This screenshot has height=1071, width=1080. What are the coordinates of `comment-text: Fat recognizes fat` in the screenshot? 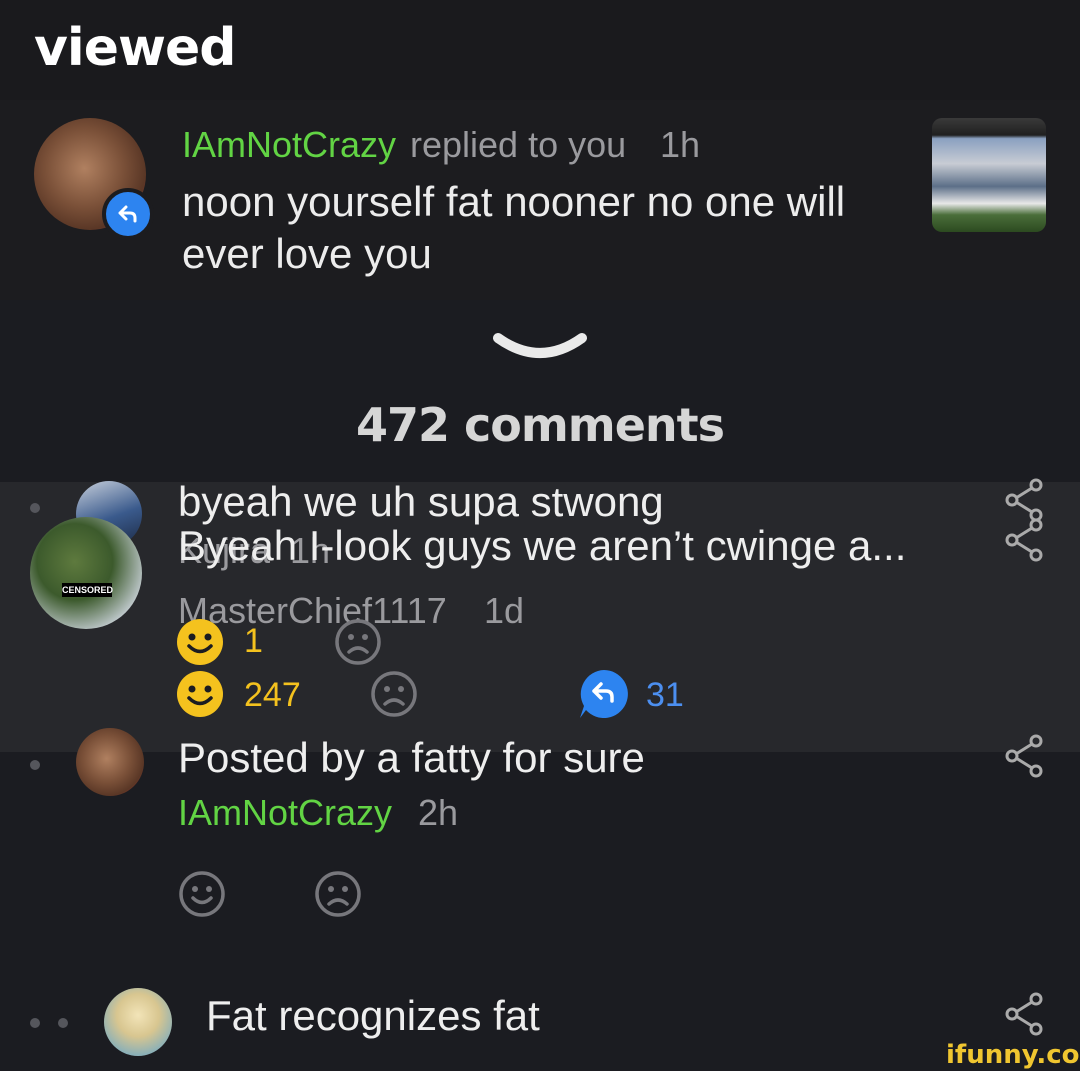 It's located at (373, 1015).